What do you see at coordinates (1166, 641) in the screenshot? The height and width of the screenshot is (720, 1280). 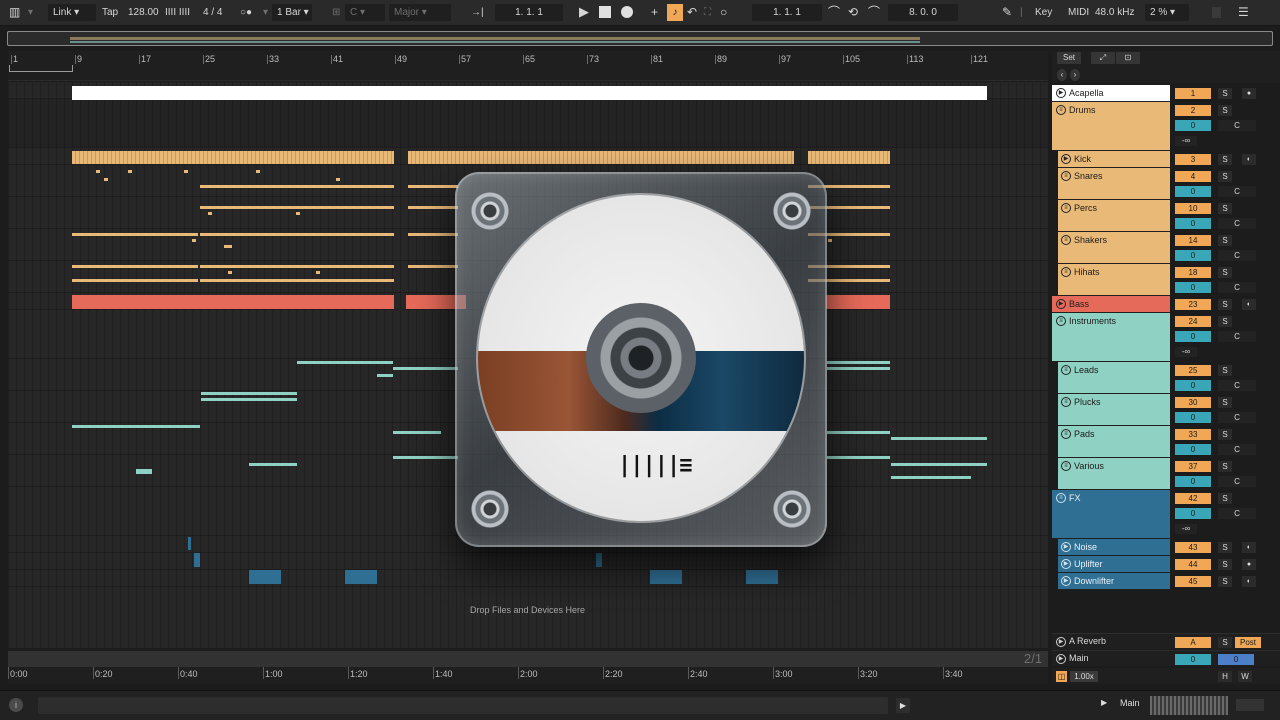 I see `return-track-reverb: ▶ A Reverb A S Post` at bounding box center [1166, 641].